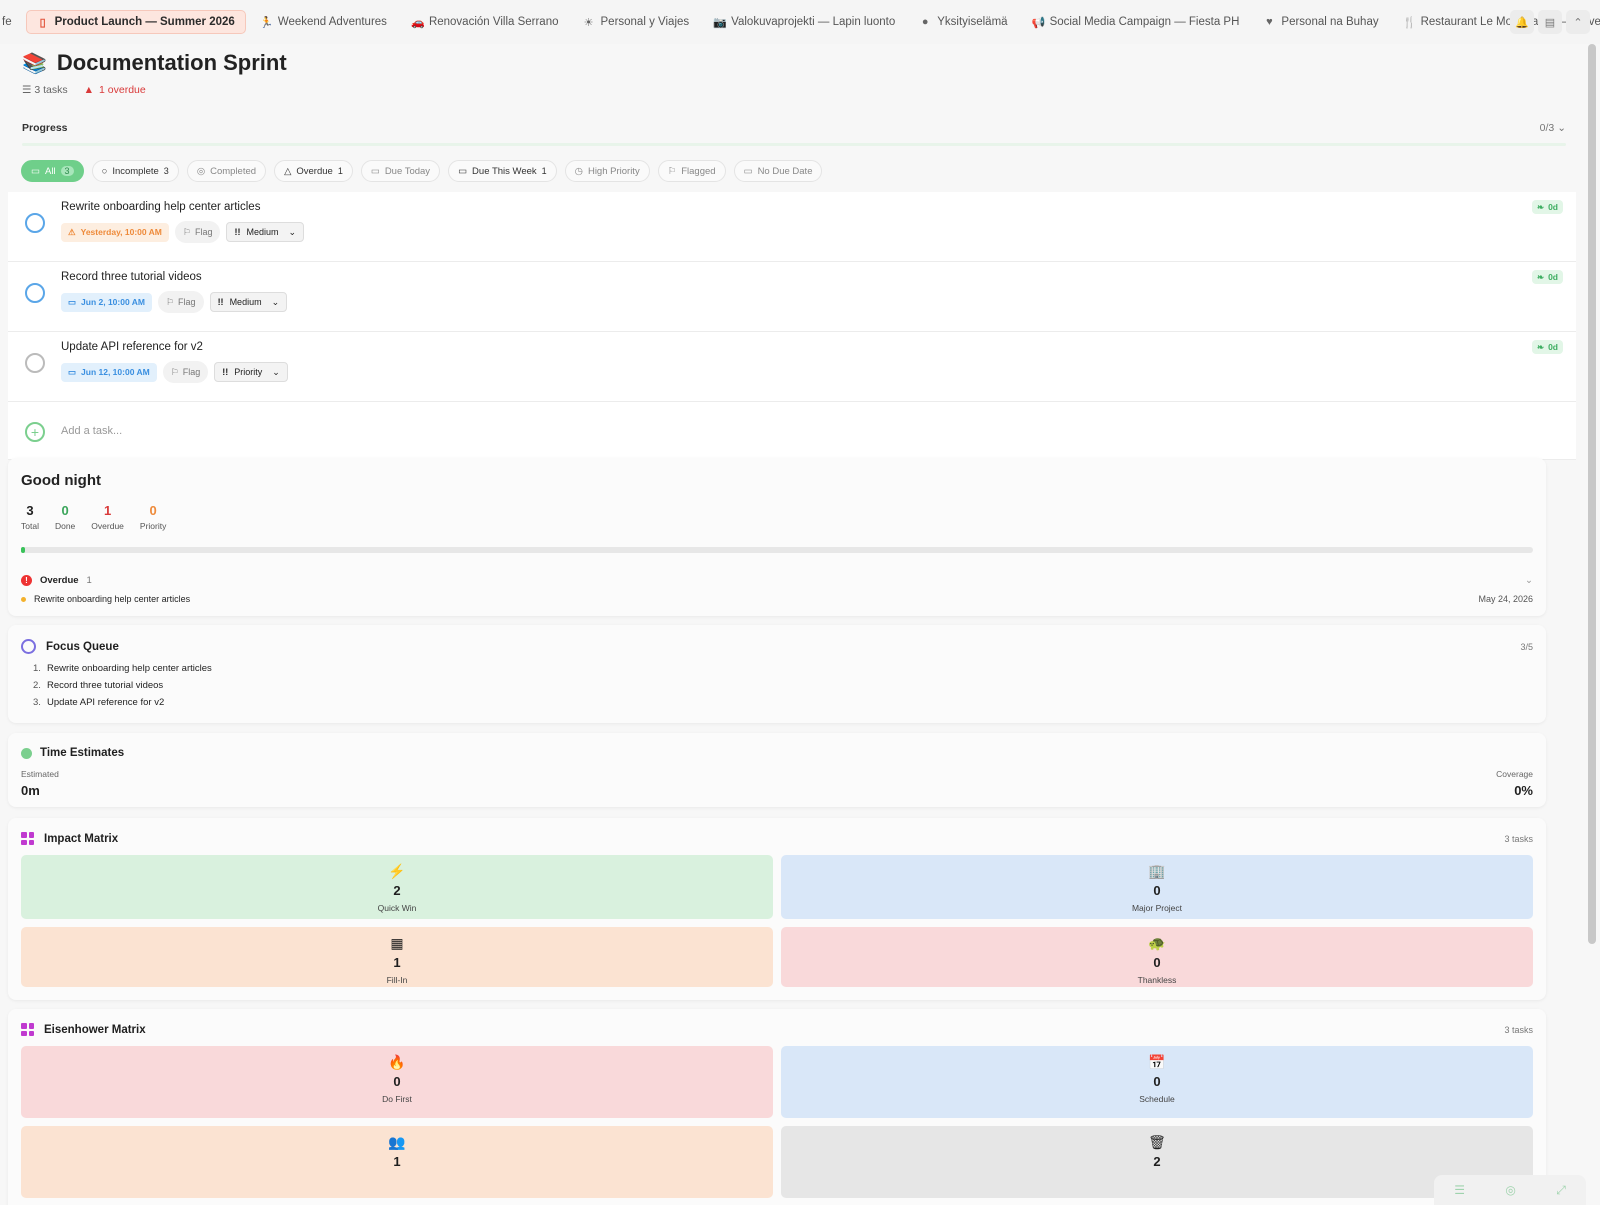 This screenshot has height=1205, width=1600. I want to click on quadrant-label: Fill-In, so click(397, 980).